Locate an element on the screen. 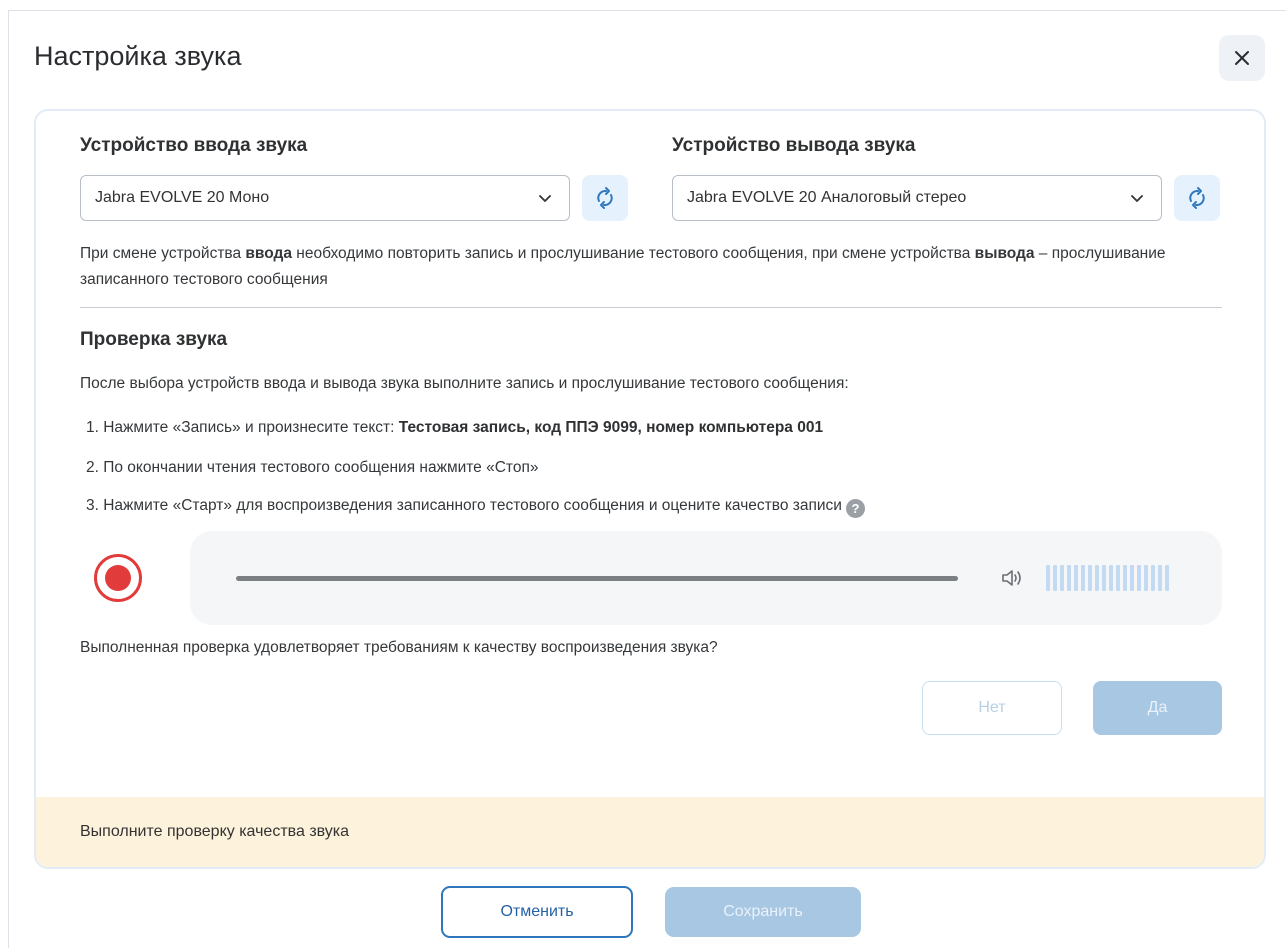  output-device-heading: Устройство вывода звука is located at coordinates (794, 145).